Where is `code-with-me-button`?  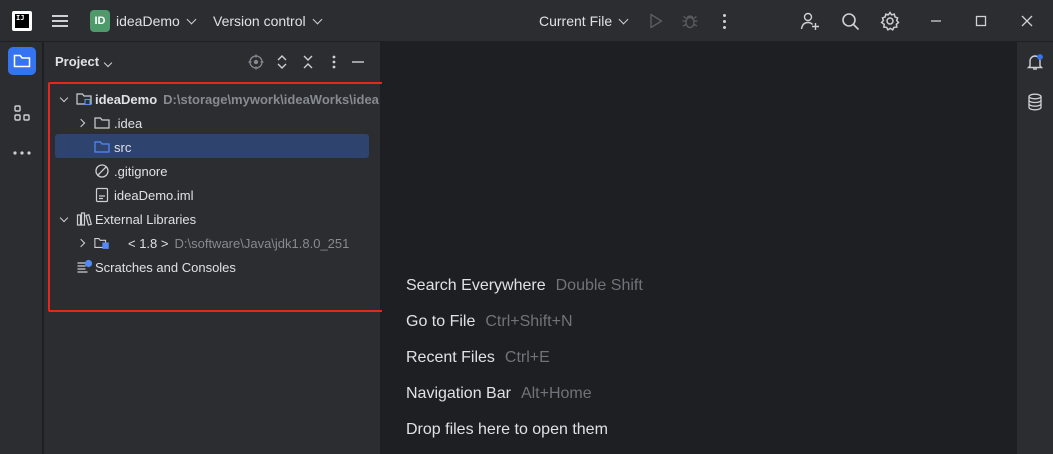
code-with-me-button is located at coordinates (810, 21).